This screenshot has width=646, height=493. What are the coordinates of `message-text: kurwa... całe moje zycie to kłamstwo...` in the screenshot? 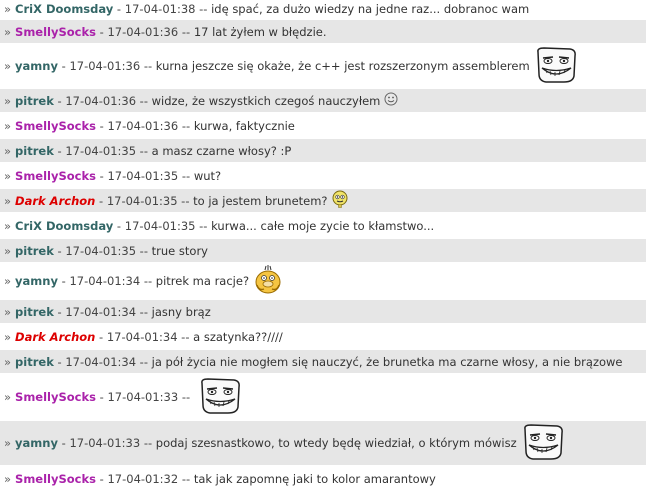 It's located at (323, 225).